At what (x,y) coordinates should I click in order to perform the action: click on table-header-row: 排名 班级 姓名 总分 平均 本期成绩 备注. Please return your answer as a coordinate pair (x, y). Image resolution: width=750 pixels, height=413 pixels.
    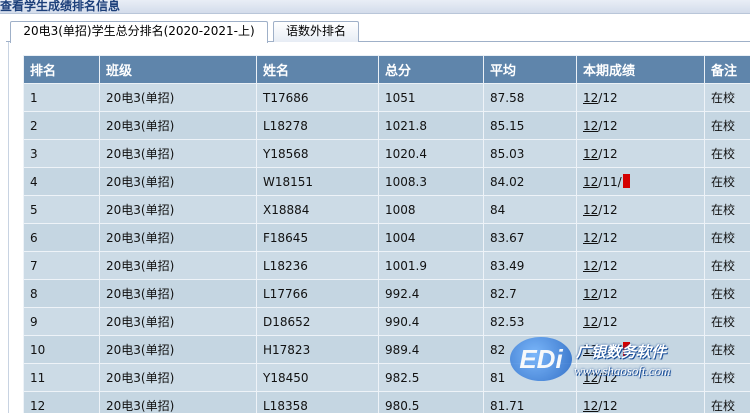
    Looking at the image, I should click on (386, 69).